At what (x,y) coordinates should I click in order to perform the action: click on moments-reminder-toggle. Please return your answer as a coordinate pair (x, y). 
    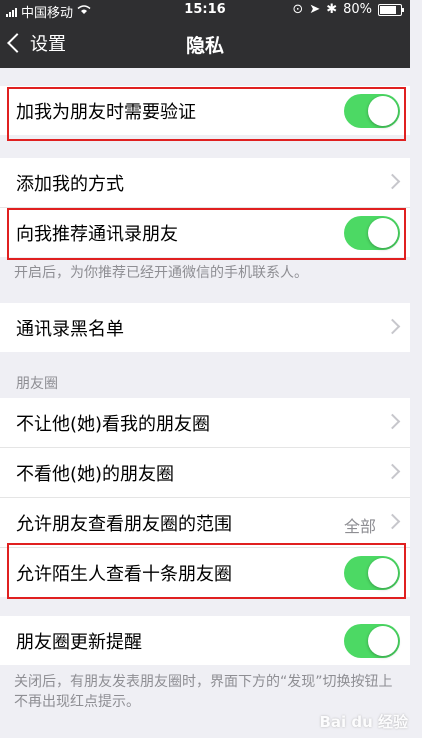
    Looking at the image, I should click on (372, 641).